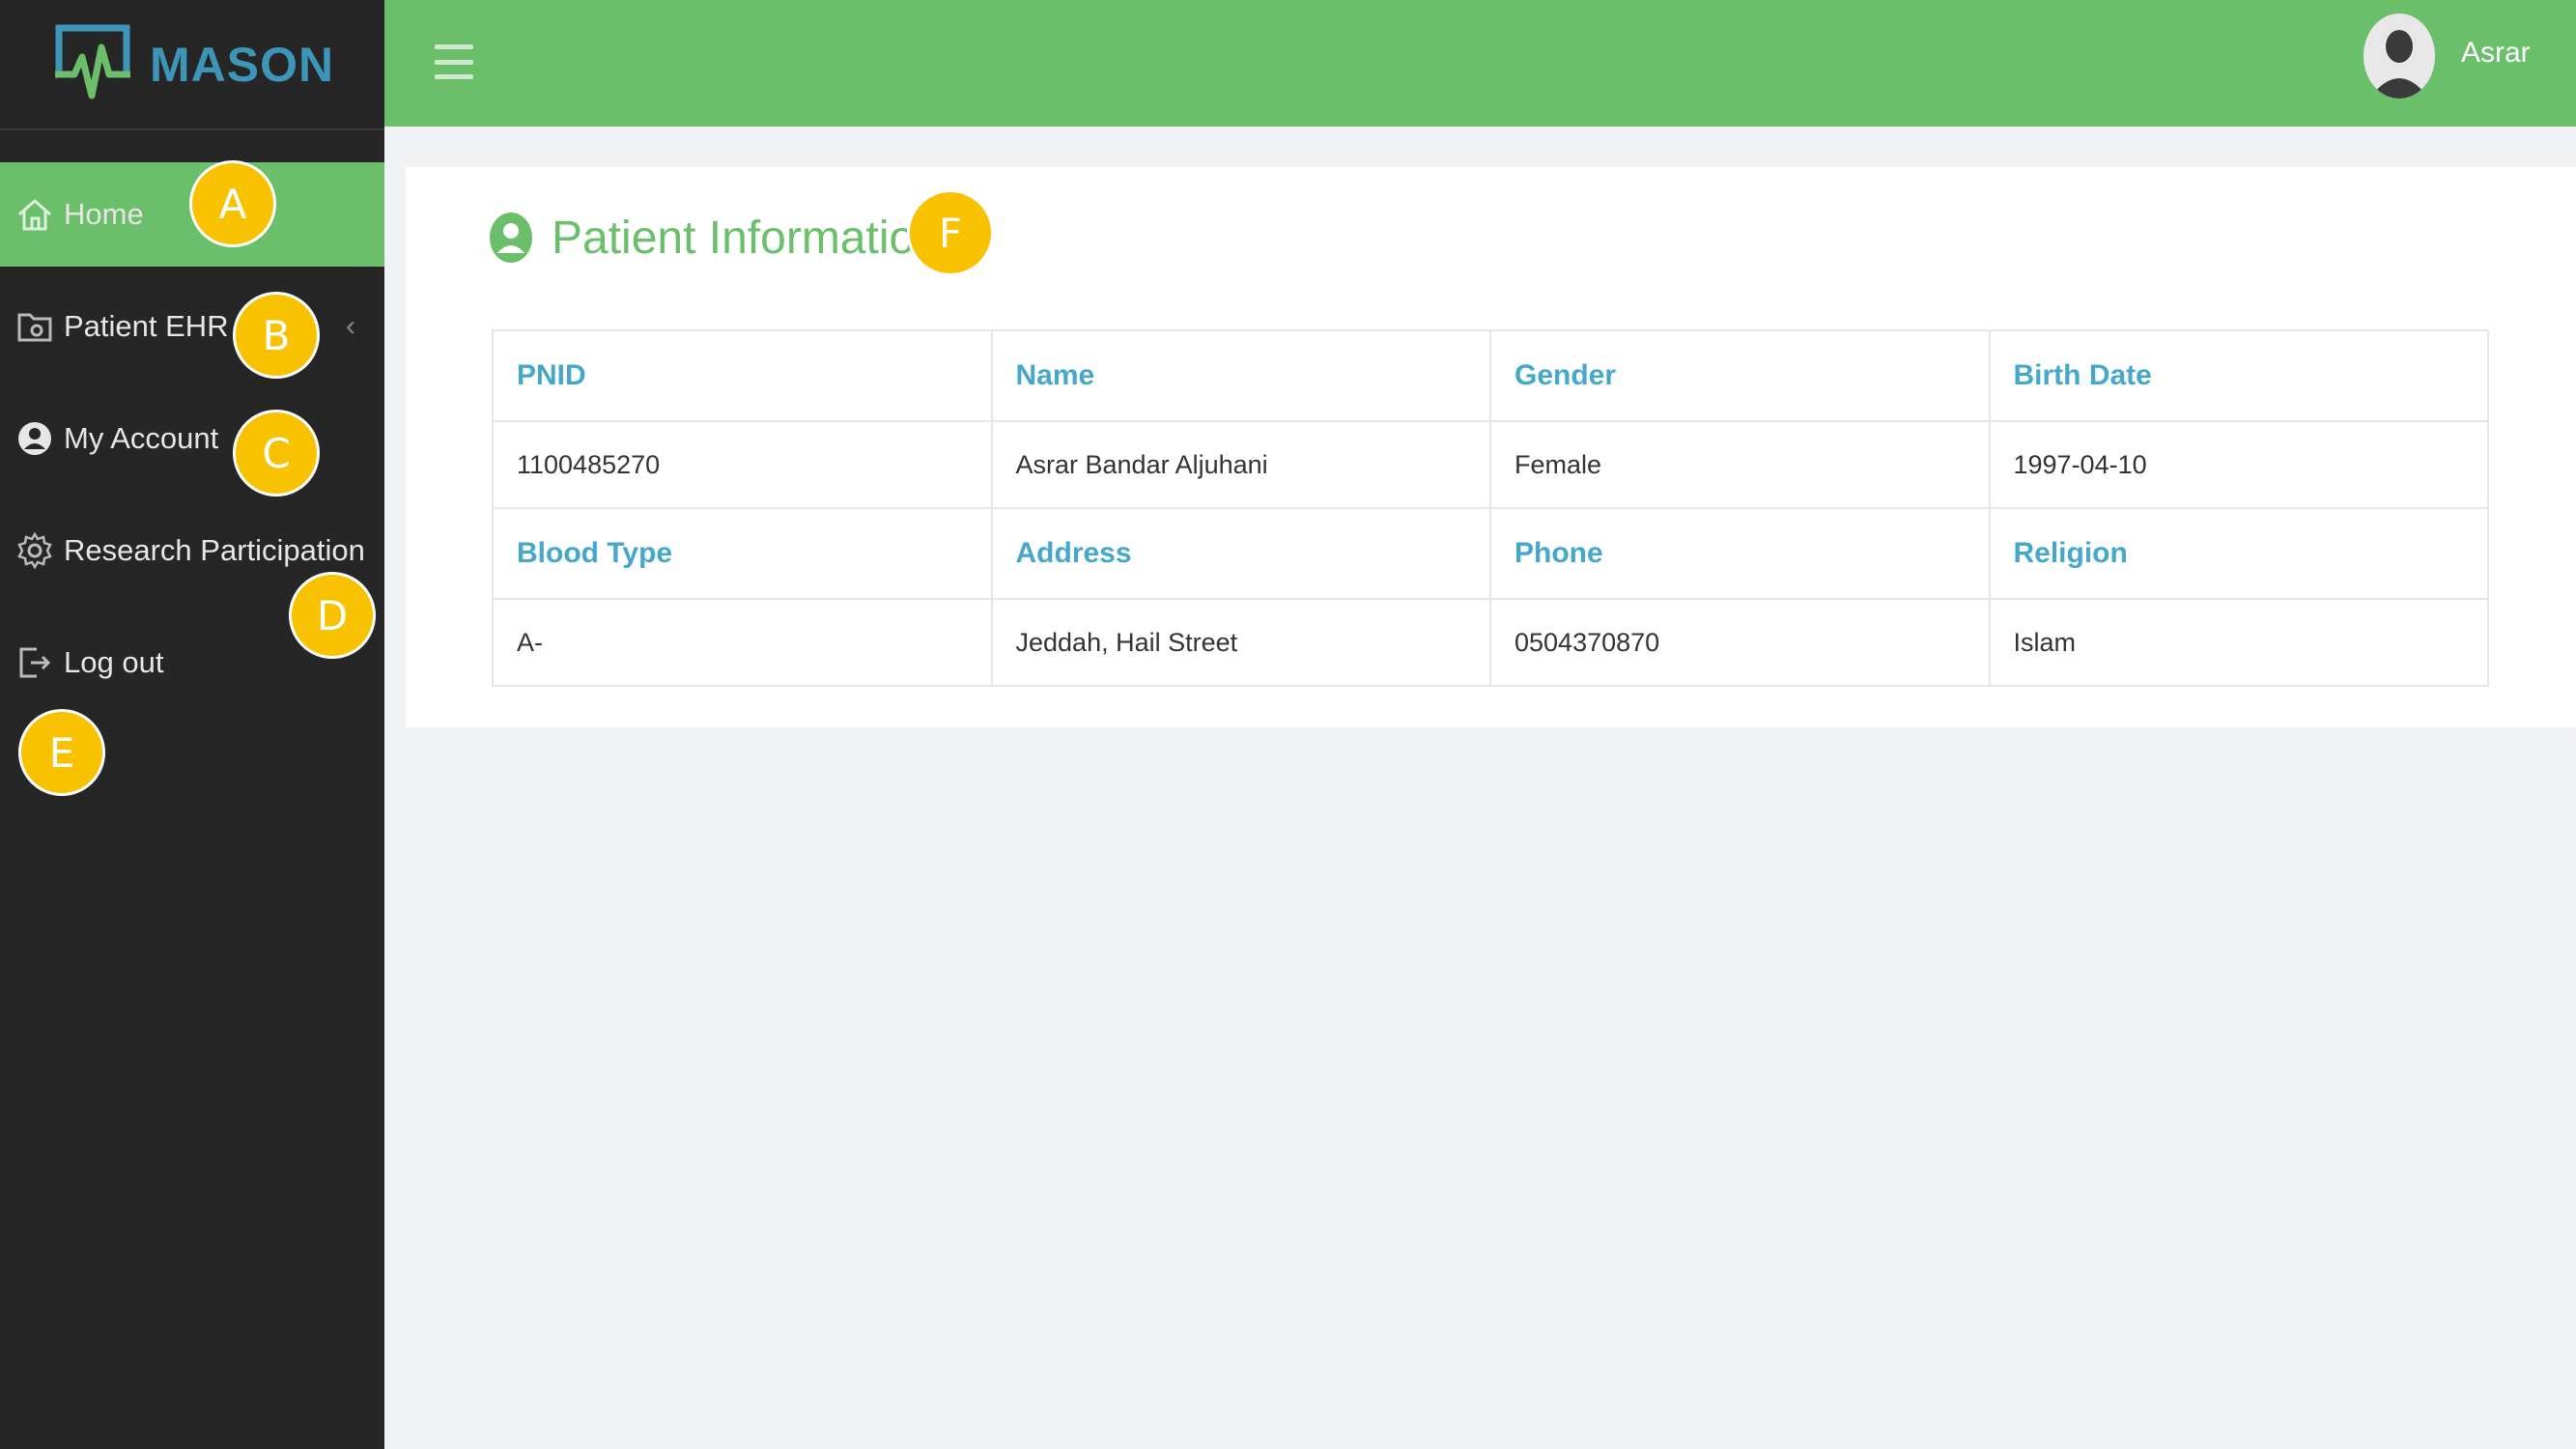 The width and height of the screenshot is (2576, 1449). Describe the element at coordinates (146, 326) in the screenshot. I see `sidebar-item-label: Patient EHR` at that location.